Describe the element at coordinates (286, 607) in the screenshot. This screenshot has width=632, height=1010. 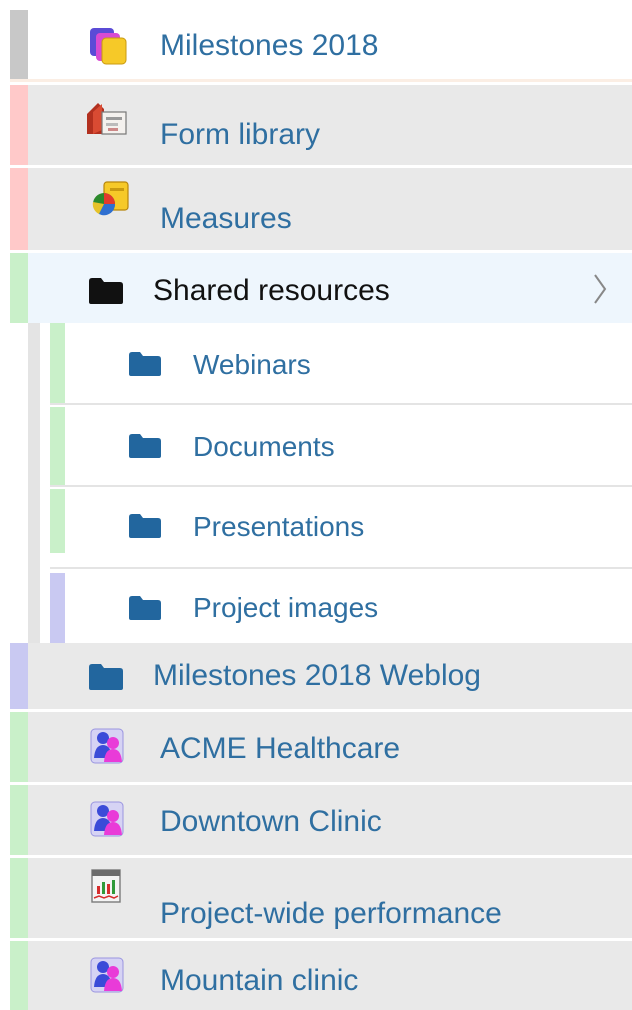
I see `nav-item-label: Project images` at that location.